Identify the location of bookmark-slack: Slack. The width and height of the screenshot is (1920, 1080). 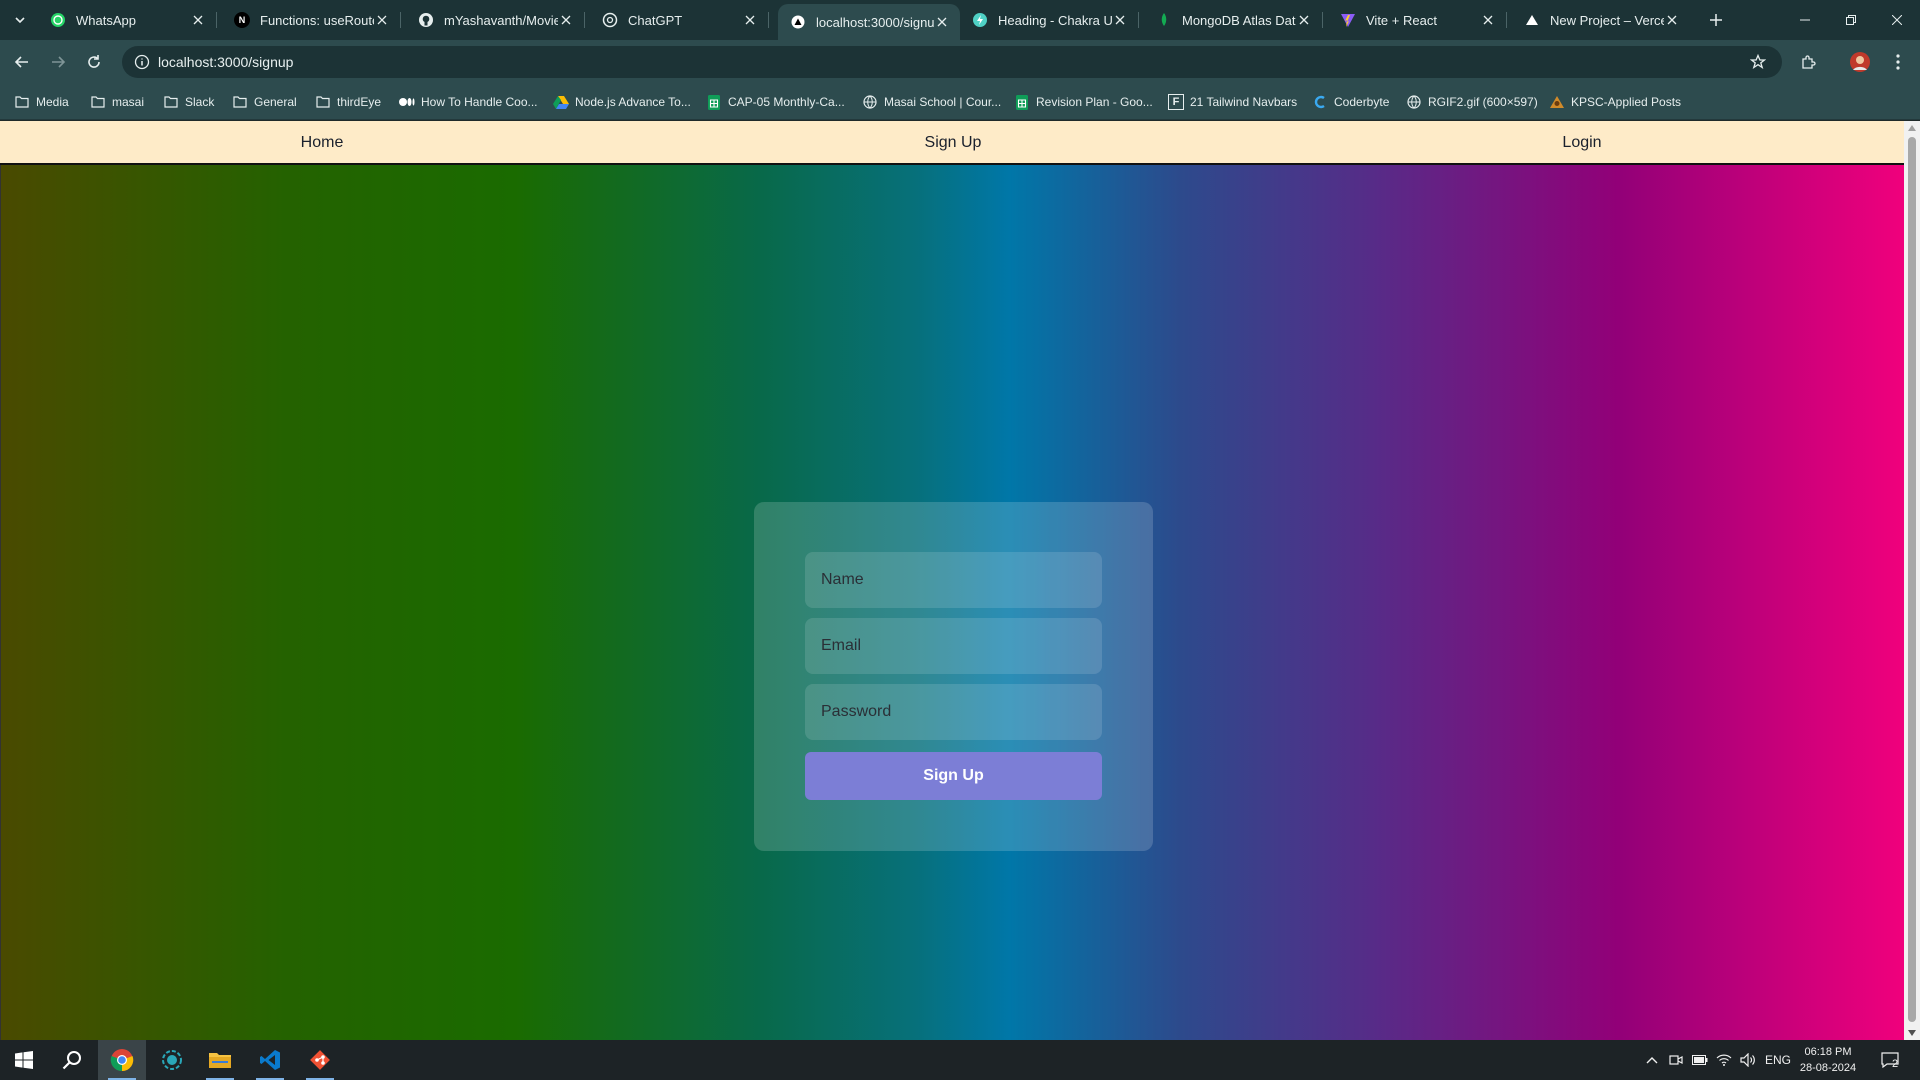
(188, 102).